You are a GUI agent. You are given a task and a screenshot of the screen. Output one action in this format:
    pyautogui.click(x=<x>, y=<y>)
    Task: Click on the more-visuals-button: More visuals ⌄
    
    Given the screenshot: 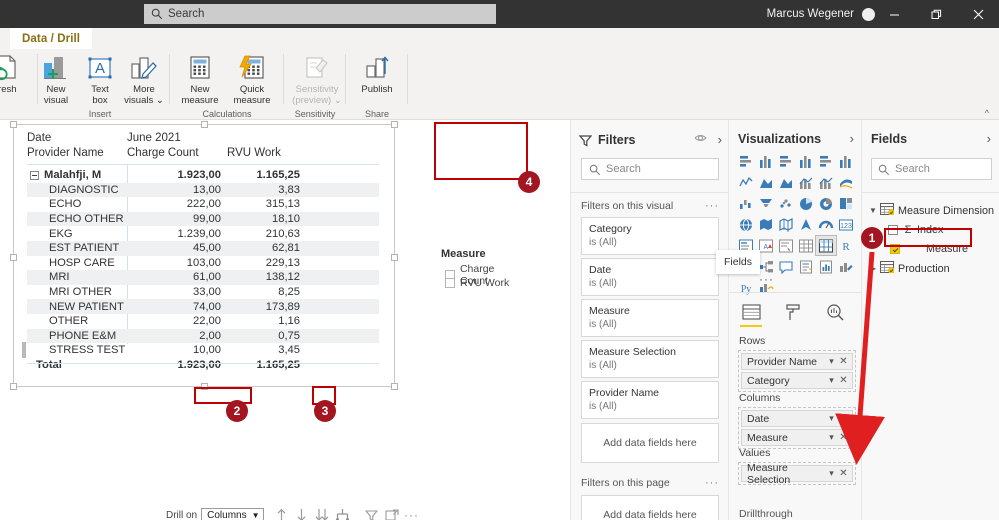 What is the action you would take?
    pyautogui.click(x=144, y=79)
    